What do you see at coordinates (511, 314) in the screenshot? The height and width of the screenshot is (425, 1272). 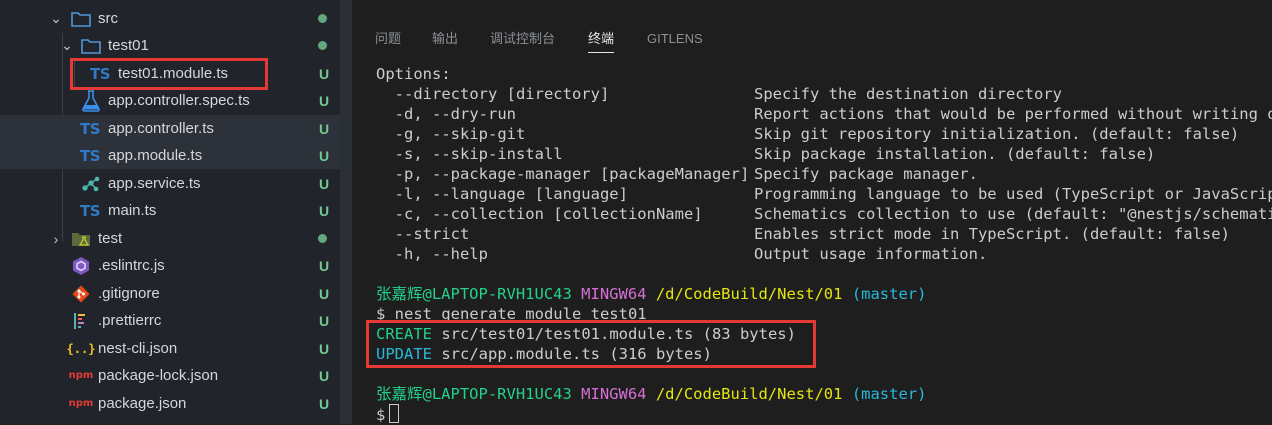 I see `command-line: $ nest generate module test01` at bounding box center [511, 314].